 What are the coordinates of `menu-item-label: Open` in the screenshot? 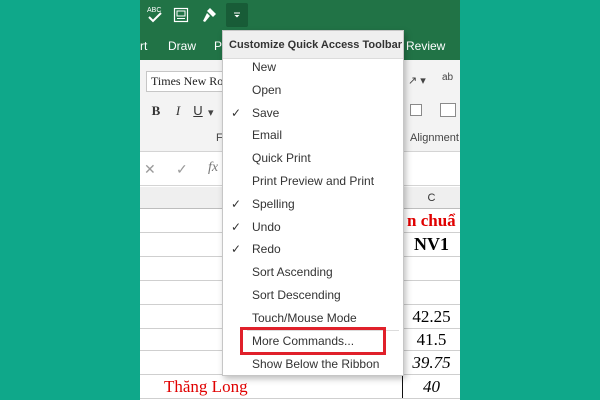 It's located at (267, 89).